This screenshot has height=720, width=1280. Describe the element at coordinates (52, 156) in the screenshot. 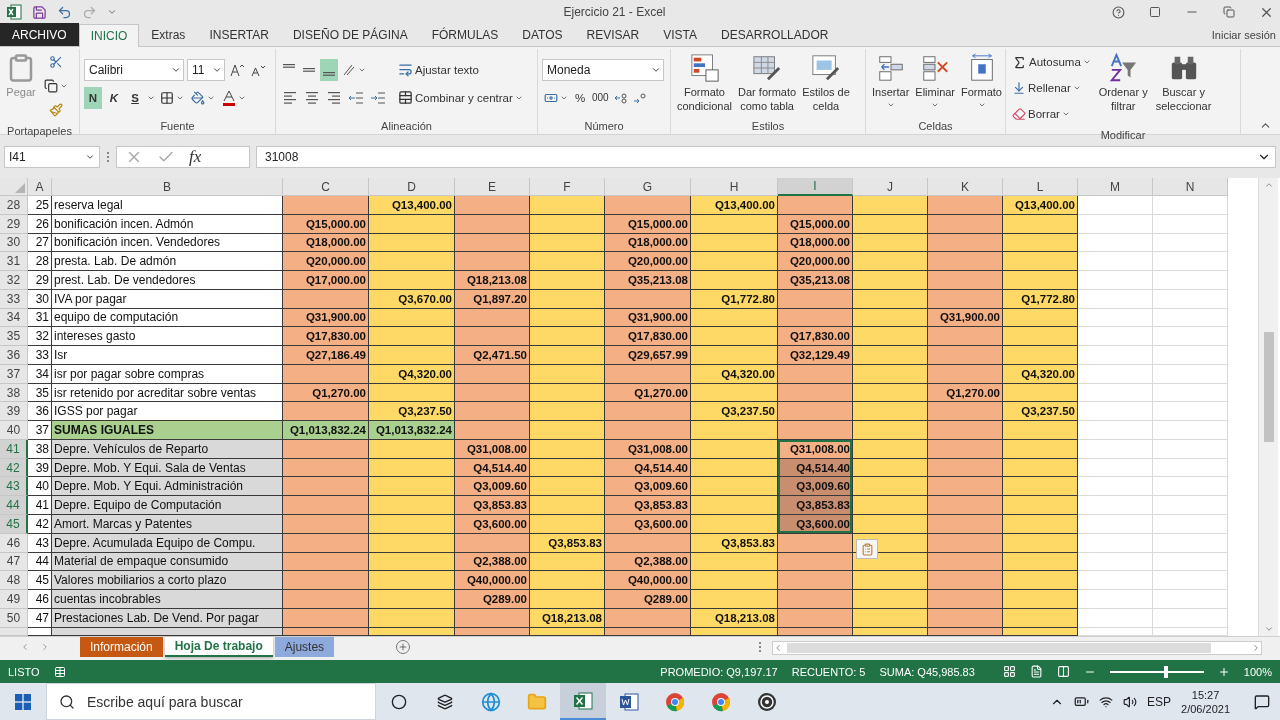

I see `name-box: I41` at that location.